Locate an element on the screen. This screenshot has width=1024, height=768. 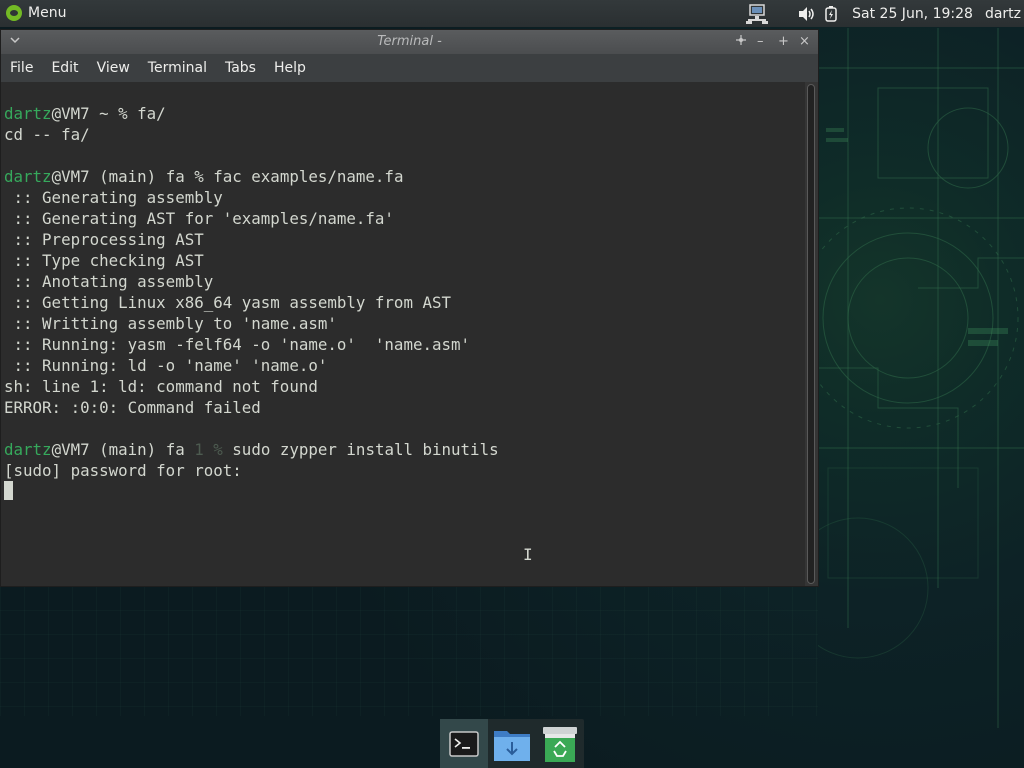
terminal-line: sh: line 1: ld: command not found is located at coordinates (161, 386).